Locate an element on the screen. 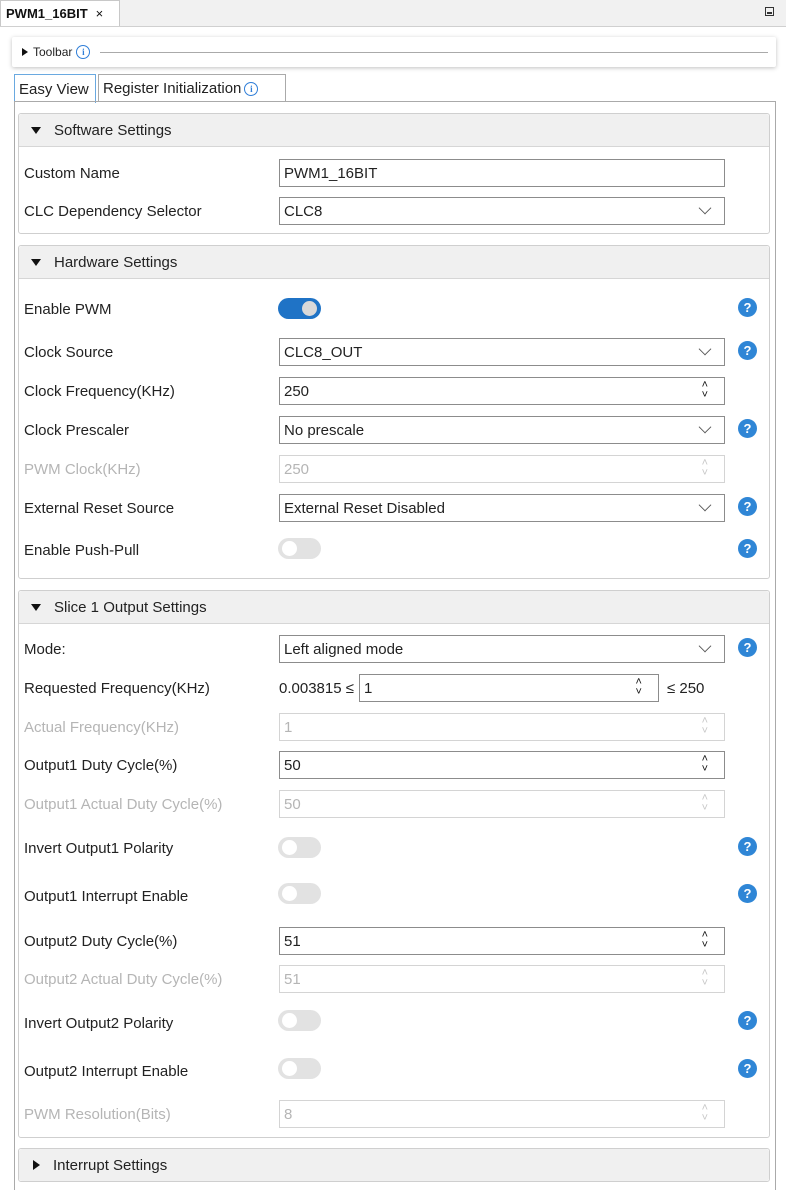 This screenshot has width=788, height=1190. mode-value: Left aligned mode is located at coordinates (344, 649).